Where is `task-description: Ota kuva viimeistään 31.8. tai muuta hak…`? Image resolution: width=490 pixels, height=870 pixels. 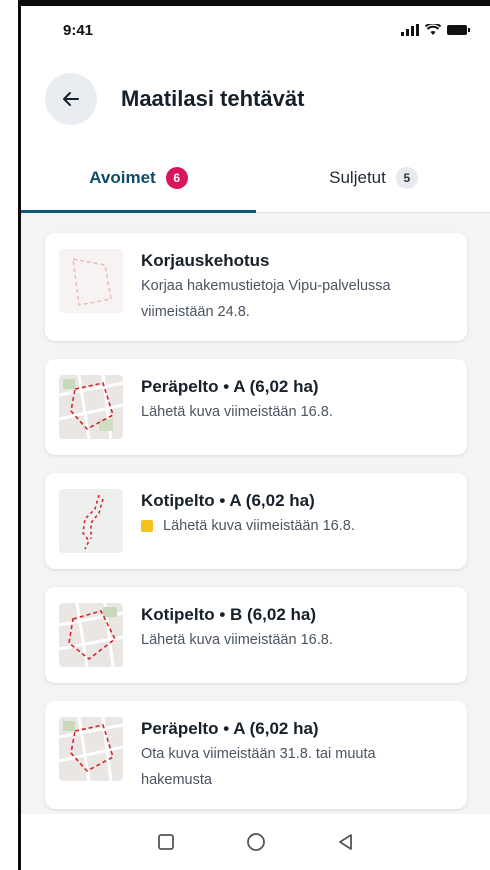
task-description: Ota kuva viimeistään 31.8. tai muuta hak… is located at coordinates (297, 767).